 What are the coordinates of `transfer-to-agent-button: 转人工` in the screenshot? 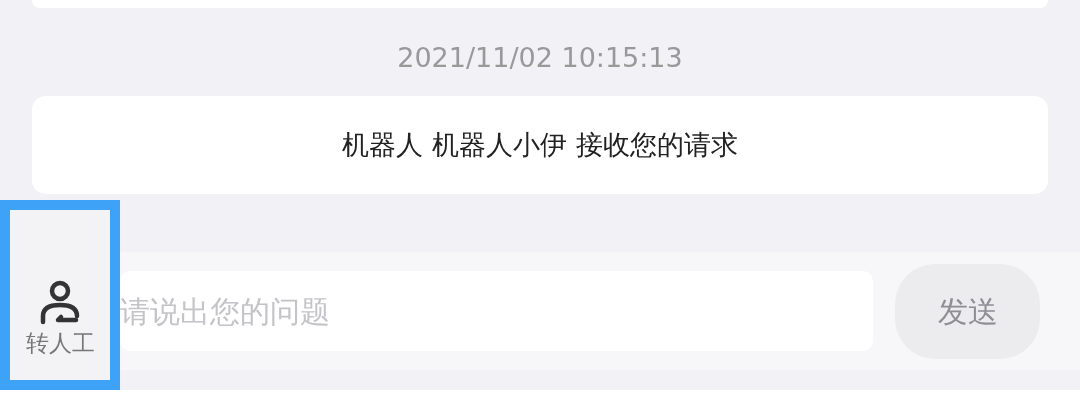 It's located at (60, 295).